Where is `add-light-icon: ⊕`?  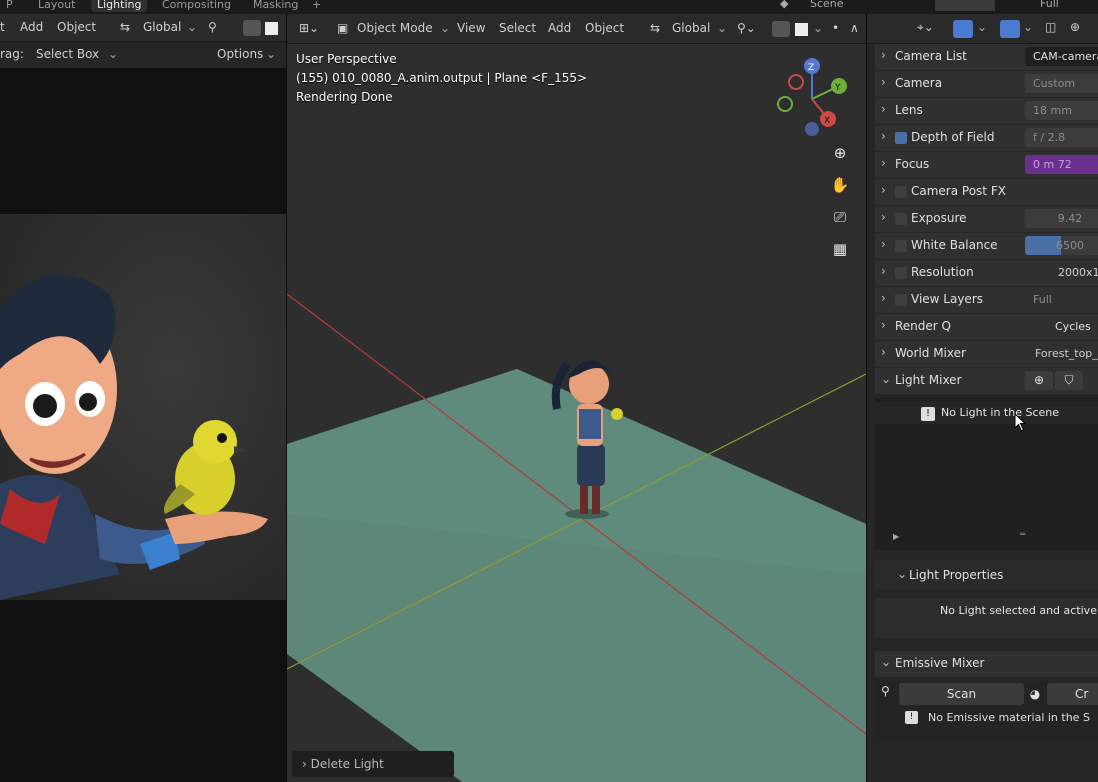 add-light-icon: ⊕ is located at coordinates (1039, 380).